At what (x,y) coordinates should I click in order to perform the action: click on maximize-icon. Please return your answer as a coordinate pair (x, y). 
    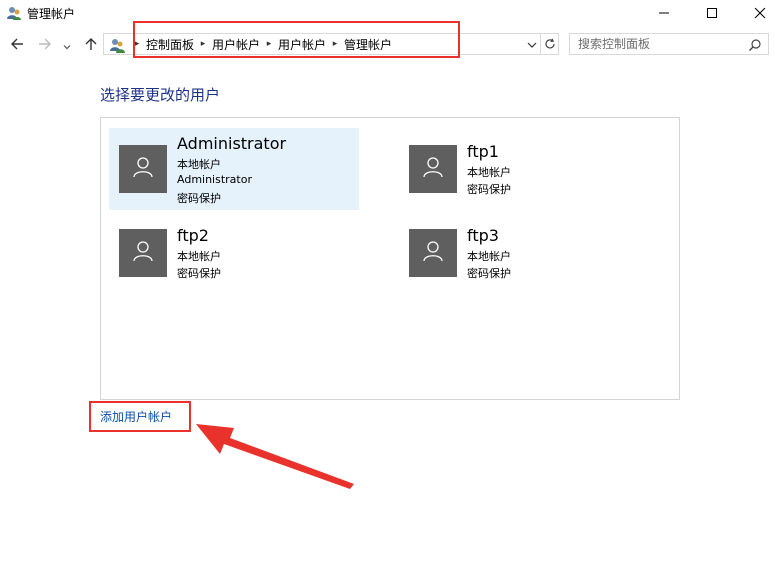
    Looking at the image, I should click on (712, 13).